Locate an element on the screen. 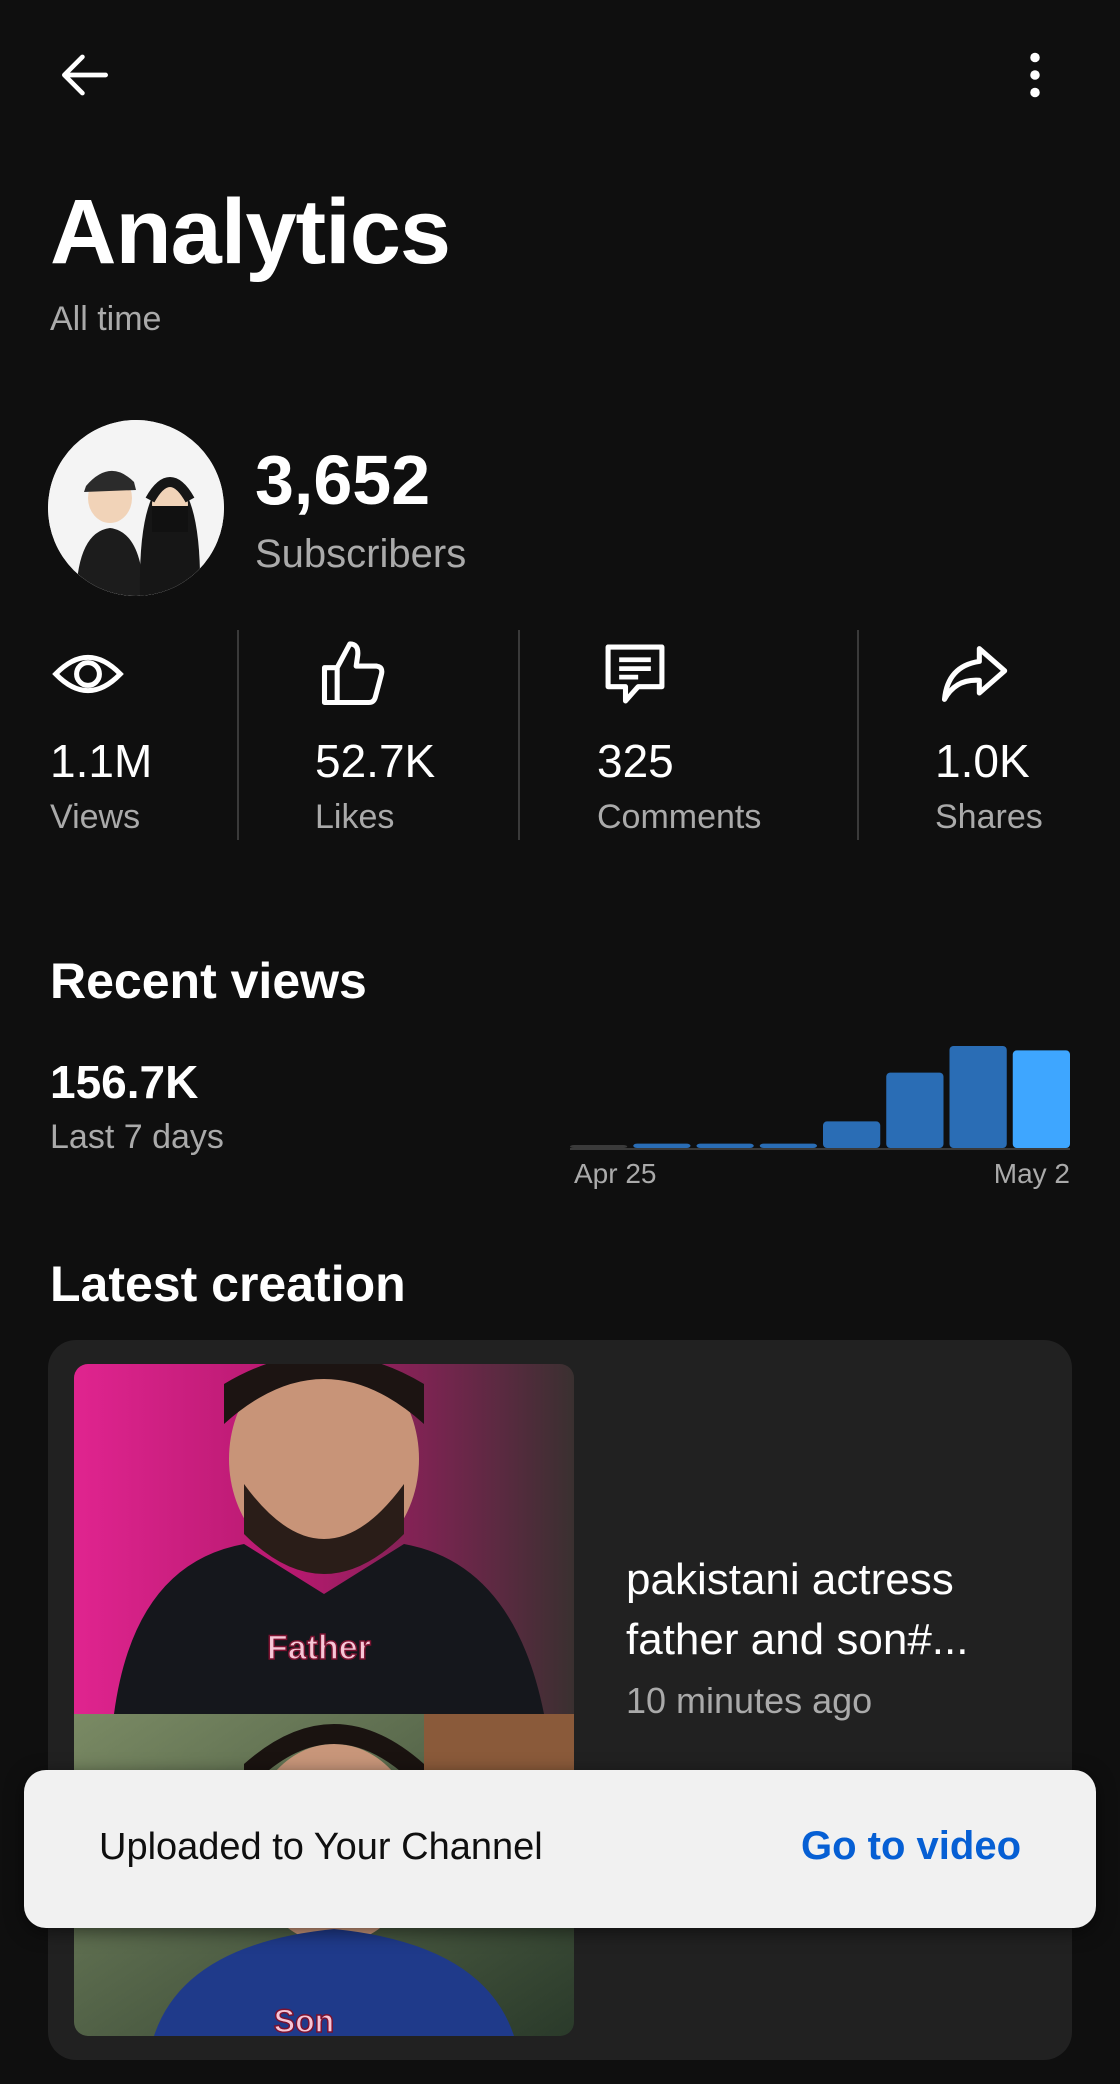 Image resolution: width=1120 pixels, height=2084 pixels. avatar-illustration is located at coordinates (136, 508).